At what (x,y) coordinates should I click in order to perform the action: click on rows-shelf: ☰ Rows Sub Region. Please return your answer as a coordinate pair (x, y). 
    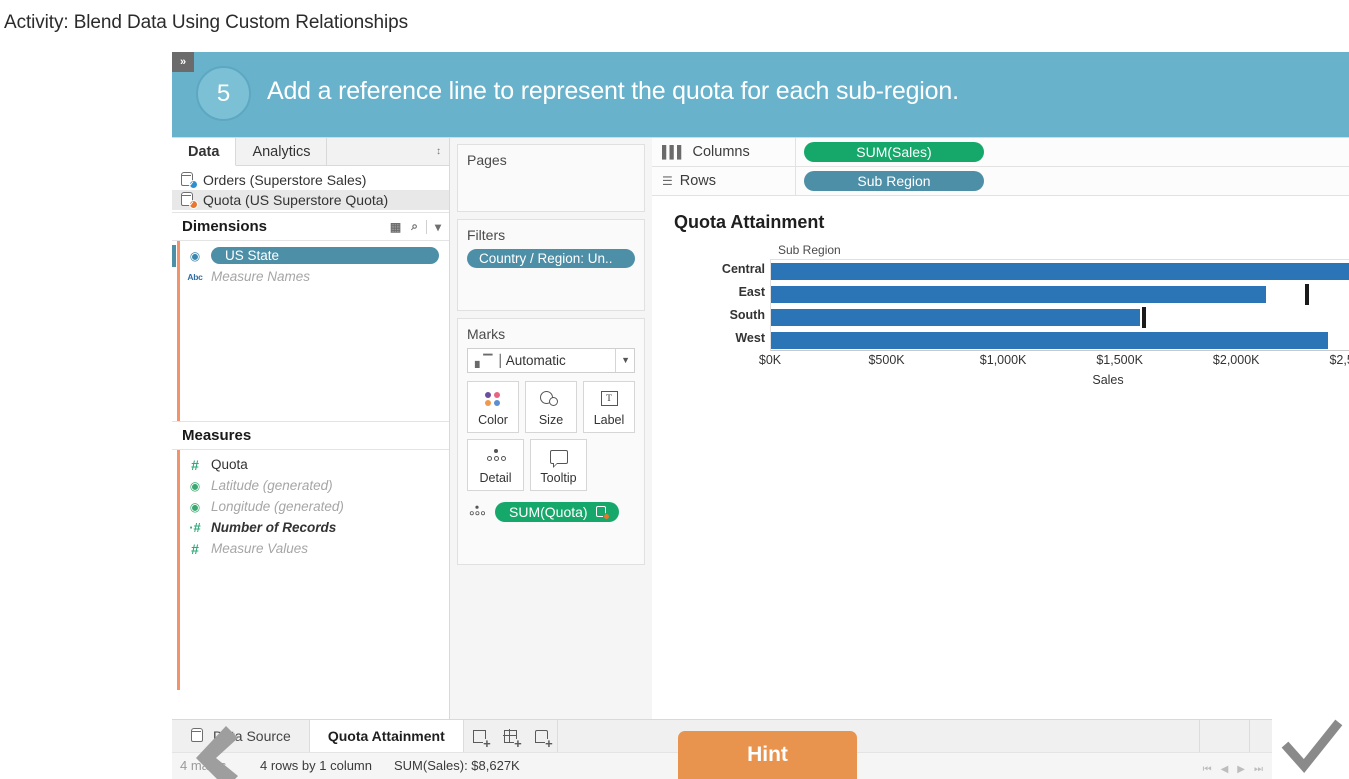
    Looking at the image, I should click on (1000, 181).